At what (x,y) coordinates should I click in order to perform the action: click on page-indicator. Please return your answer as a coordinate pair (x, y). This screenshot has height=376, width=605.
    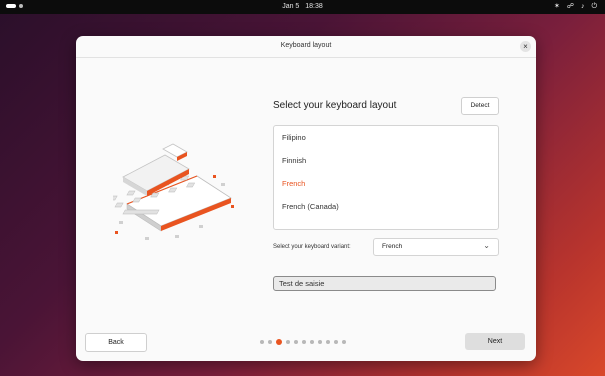
    Looking at the image, I should click on (303, 342).